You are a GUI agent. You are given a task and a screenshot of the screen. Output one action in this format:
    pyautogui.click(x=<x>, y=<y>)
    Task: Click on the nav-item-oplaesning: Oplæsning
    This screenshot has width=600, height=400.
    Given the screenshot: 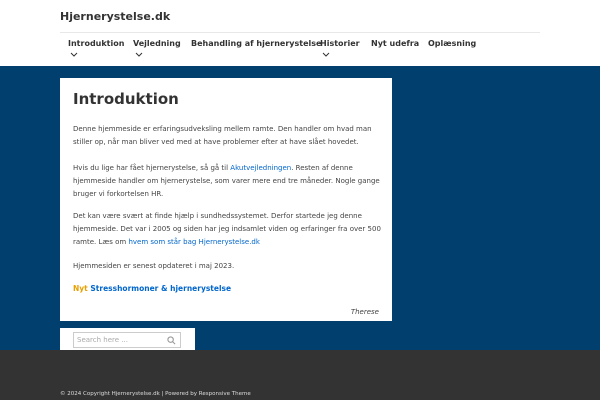 What is the action you would take?
    pyautogui.click(x=452, y=50)
    